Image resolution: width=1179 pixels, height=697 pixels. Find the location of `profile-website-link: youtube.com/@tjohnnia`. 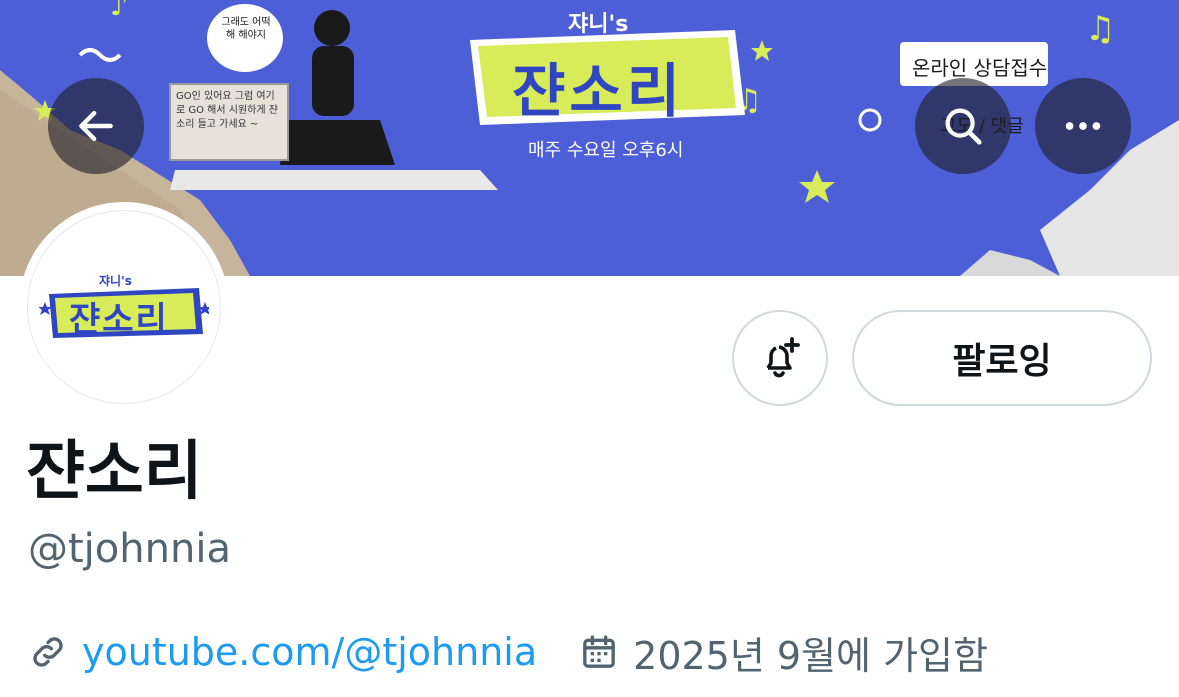

profile-website-link: youtube.com/@tjohnnia is located at coordinates (282, 652).